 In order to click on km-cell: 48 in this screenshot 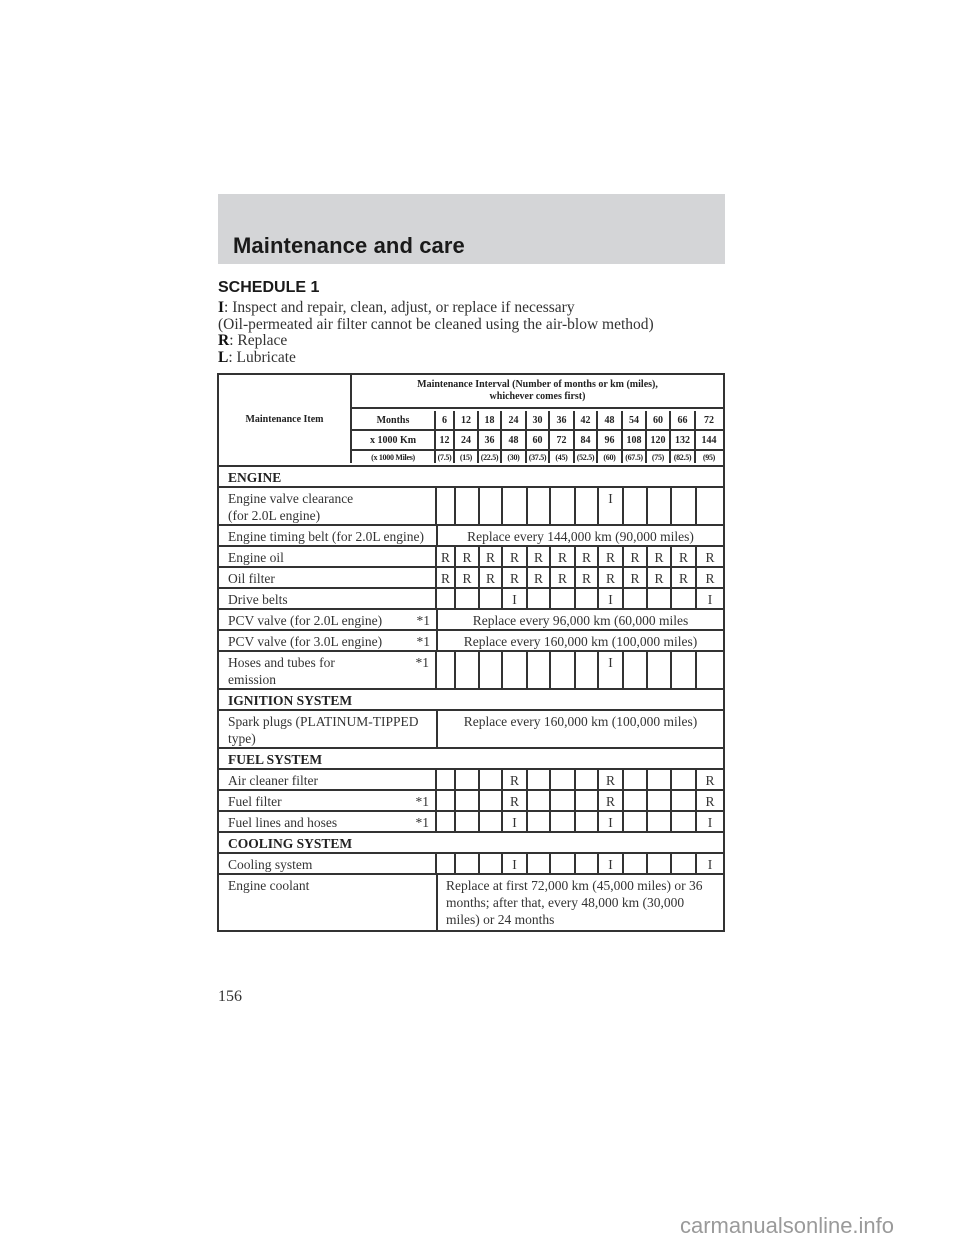, I will do `click(514, 440)`.